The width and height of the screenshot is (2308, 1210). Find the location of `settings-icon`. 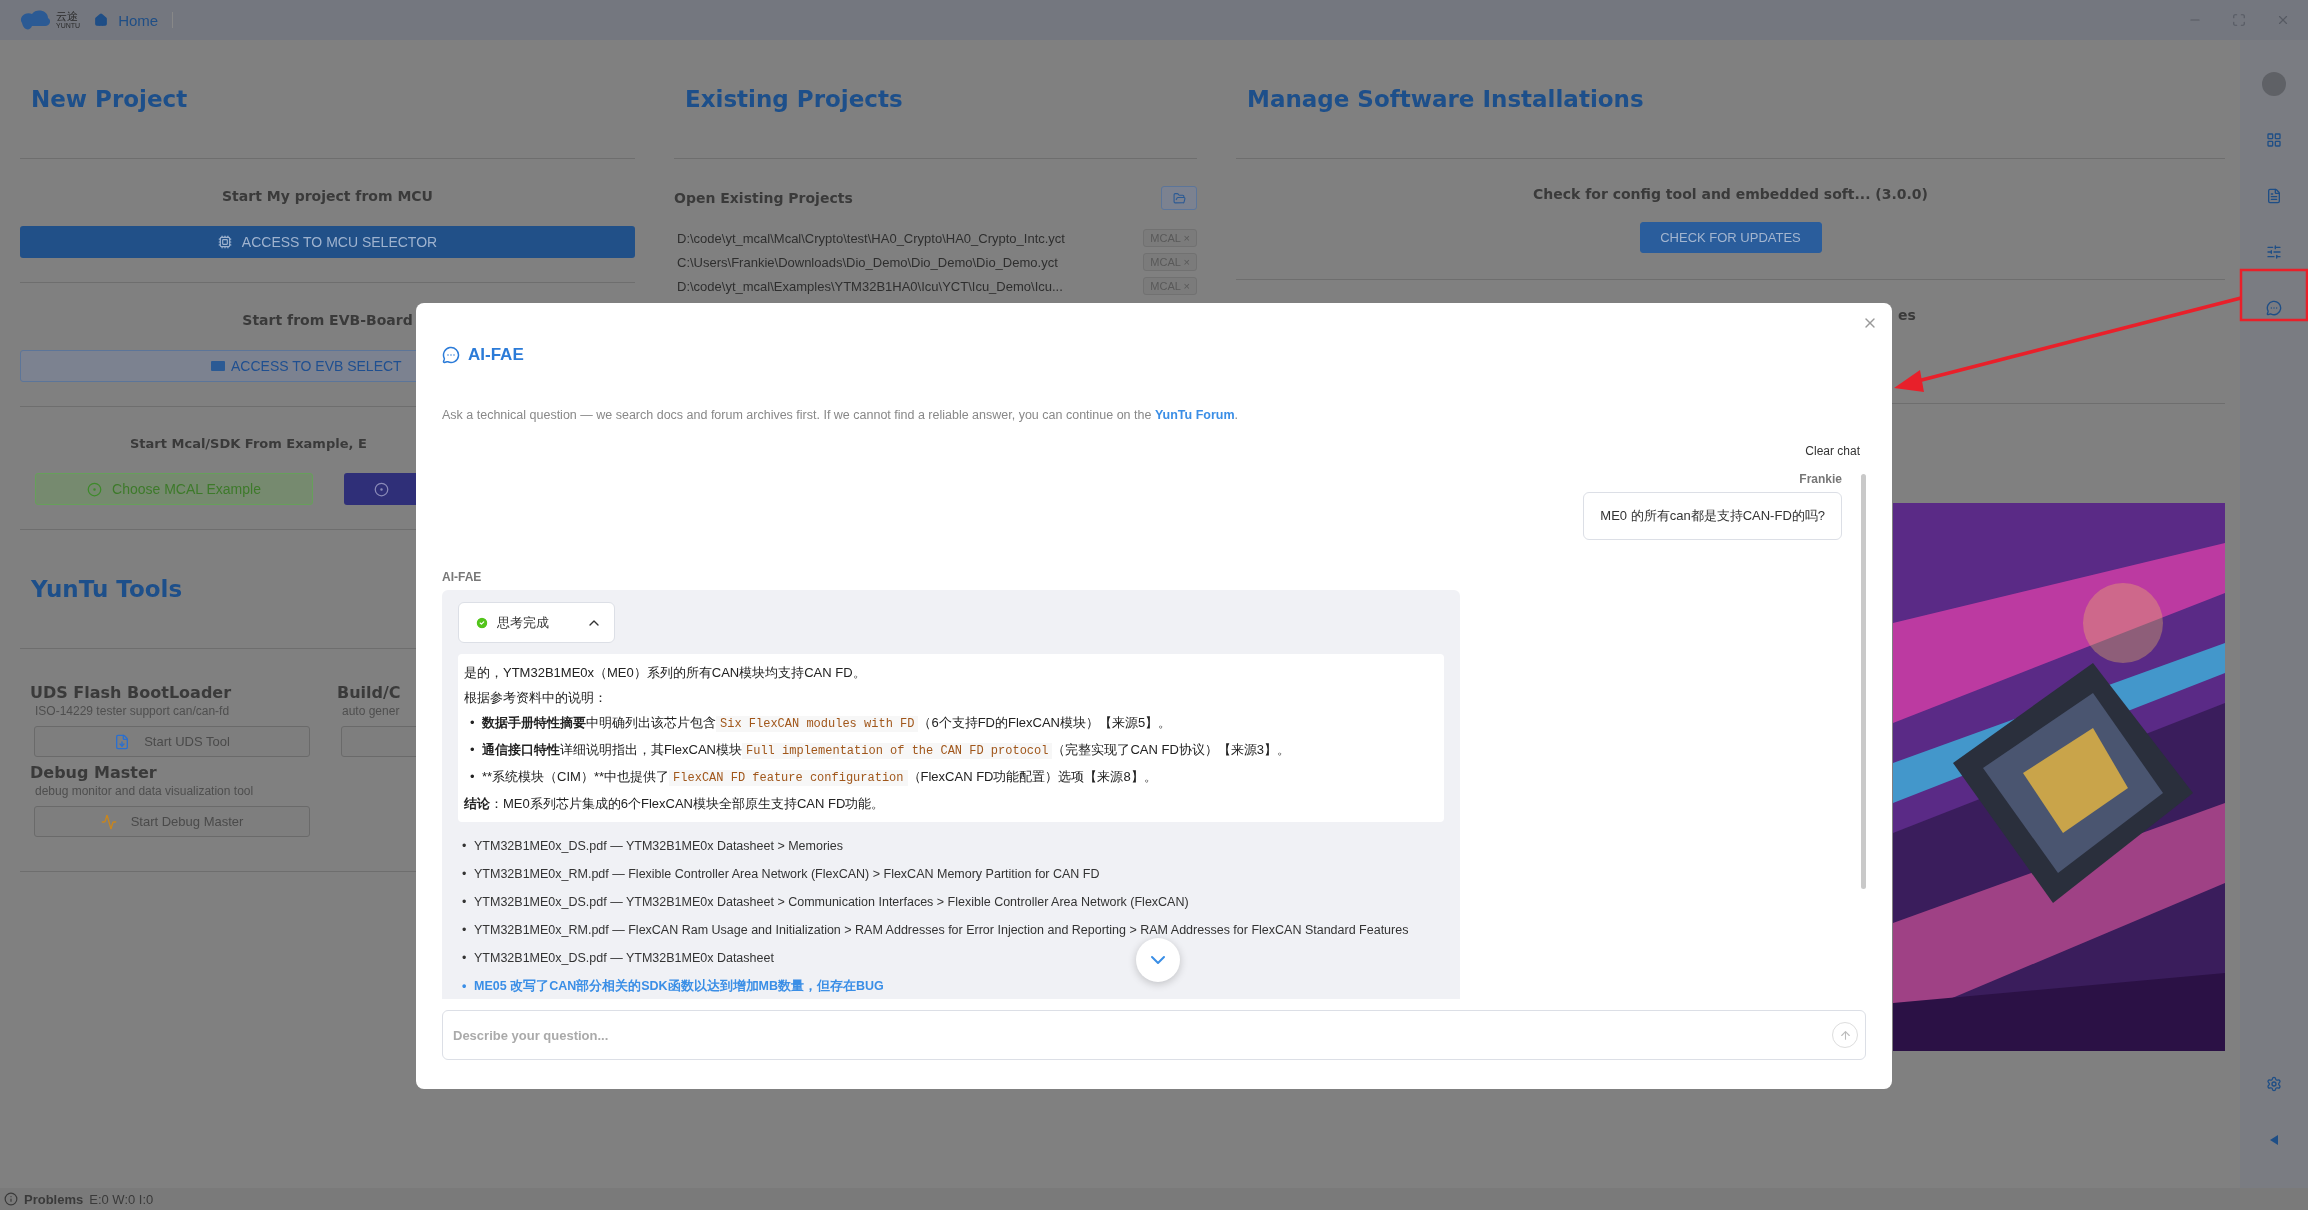

settings-icon is located at coordinates (2274, 1084).